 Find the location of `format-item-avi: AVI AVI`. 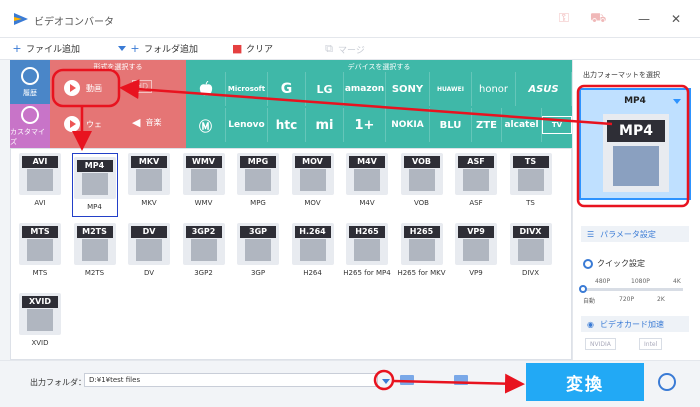

format-item-avi: AVI AVI is located at coordinates (40, 185).